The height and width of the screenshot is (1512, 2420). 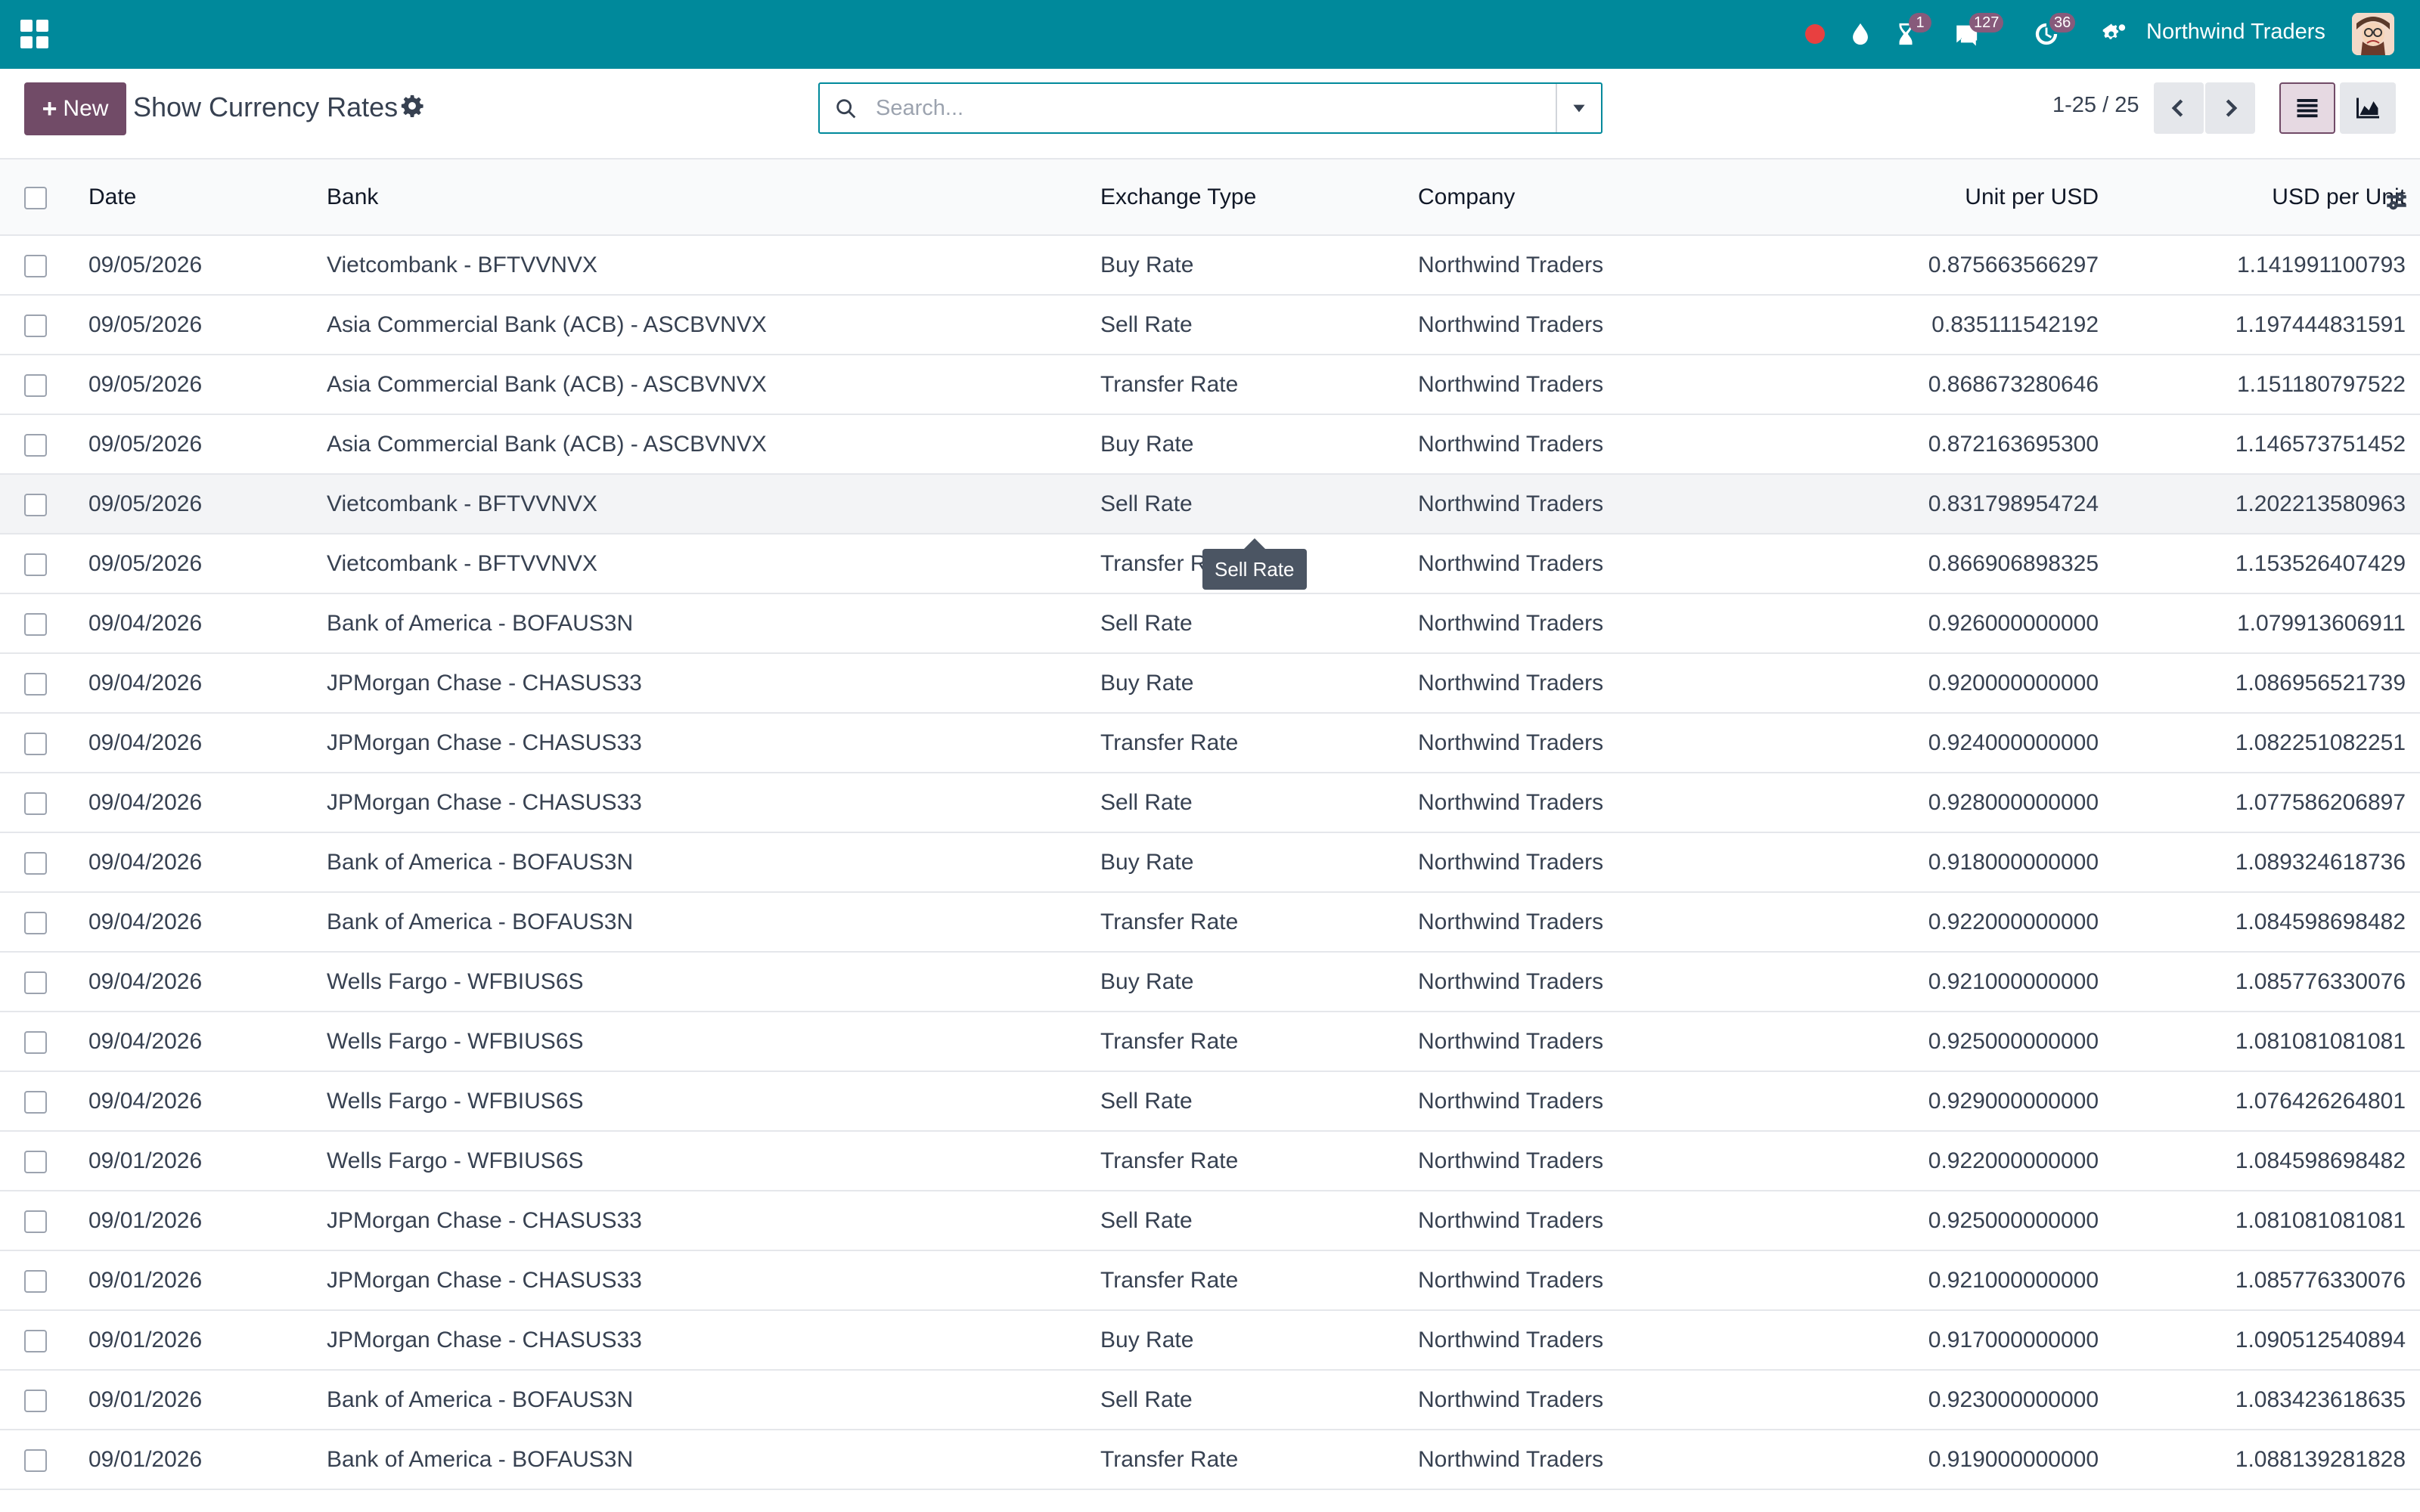 I want to click on cell-bank: JPMorgan Chase - CHASUS33, so click(x=713, y=1221).